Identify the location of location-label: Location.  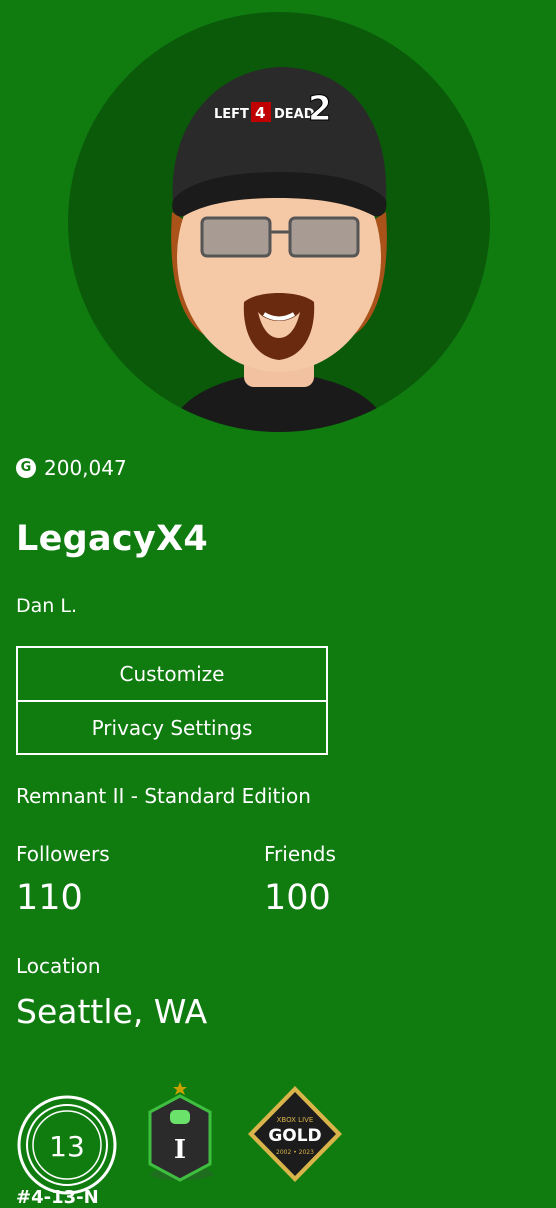
(58, 966).